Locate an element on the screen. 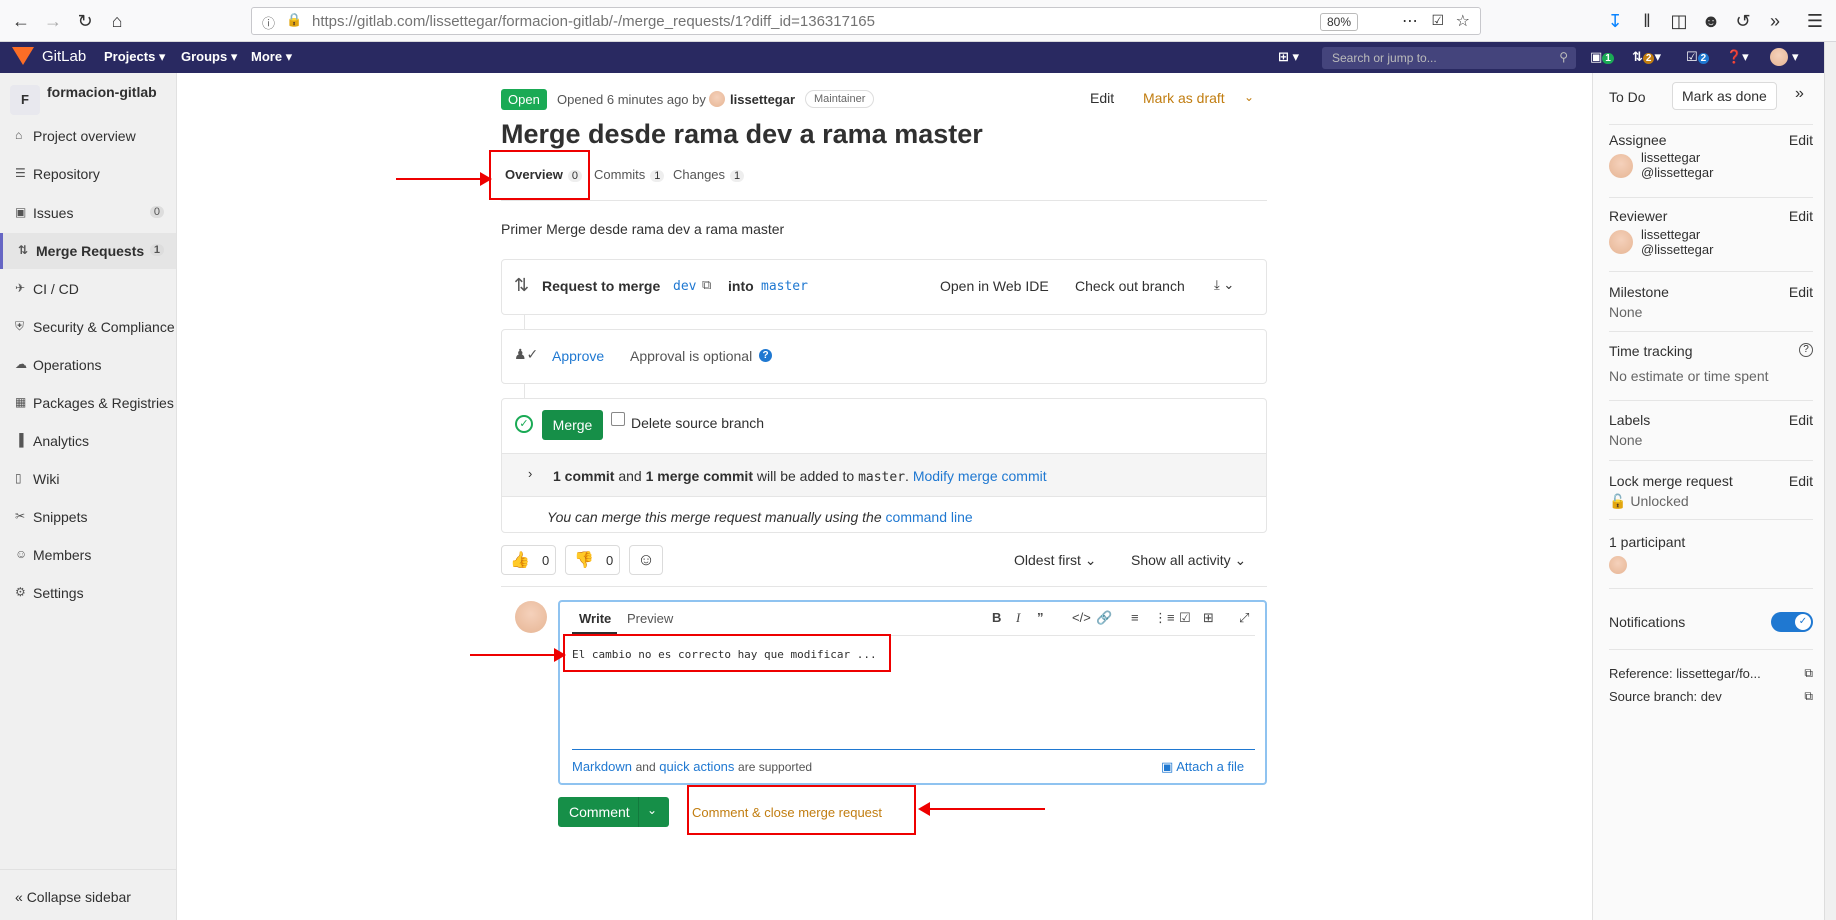 The width and height of the screenshot is (1836, 920). sidebar-item-operations: ☁ Operations is located at coordinates (88, 365).